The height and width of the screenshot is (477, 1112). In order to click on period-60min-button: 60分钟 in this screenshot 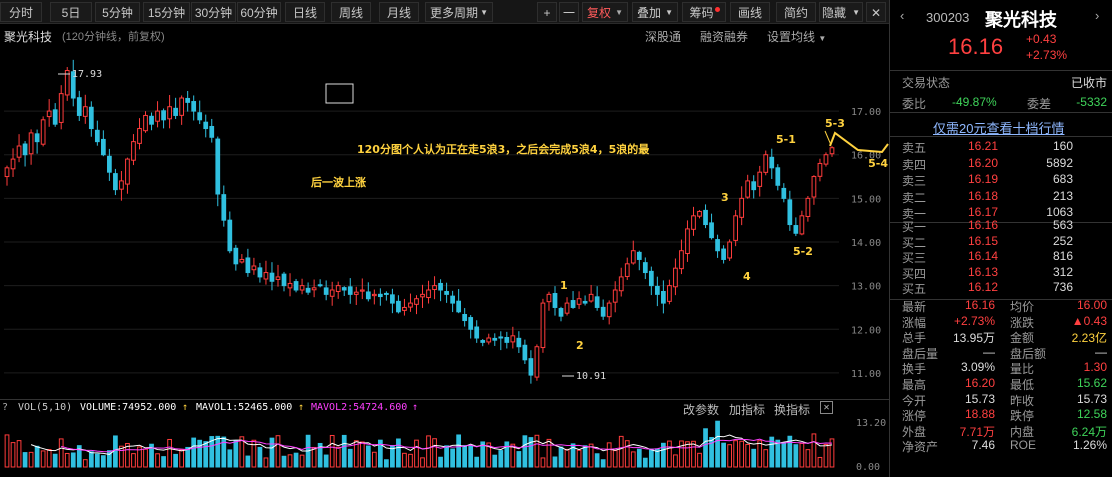, I will do `click(259, 12)`.